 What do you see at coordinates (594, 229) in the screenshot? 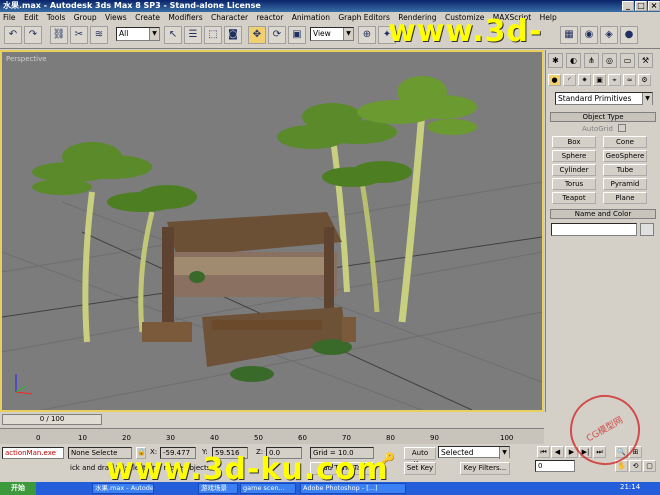
I see `object-name-field` at bounding box center [594, 229].